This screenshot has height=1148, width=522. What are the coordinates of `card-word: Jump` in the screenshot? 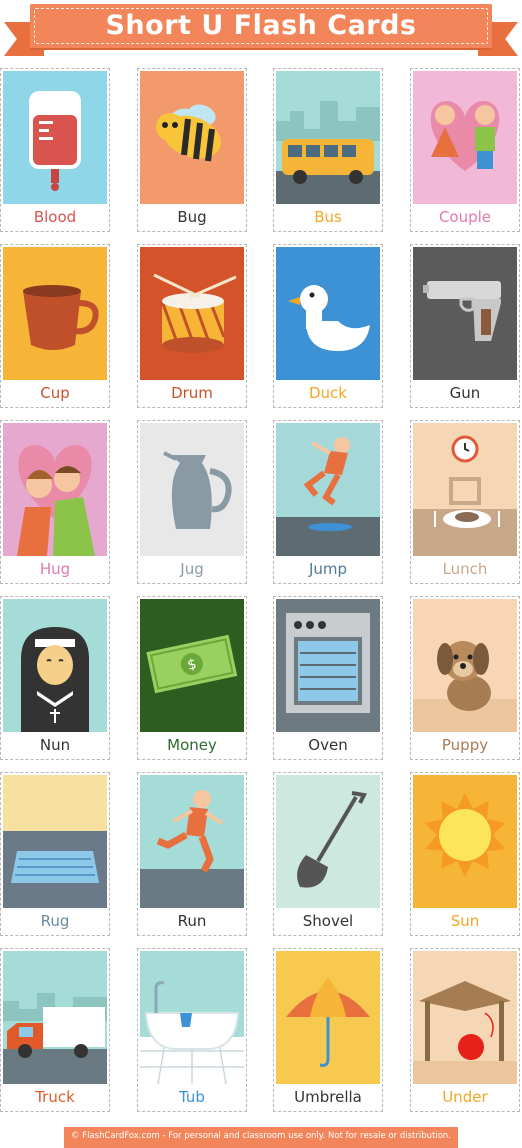 It's located at (328, 569).